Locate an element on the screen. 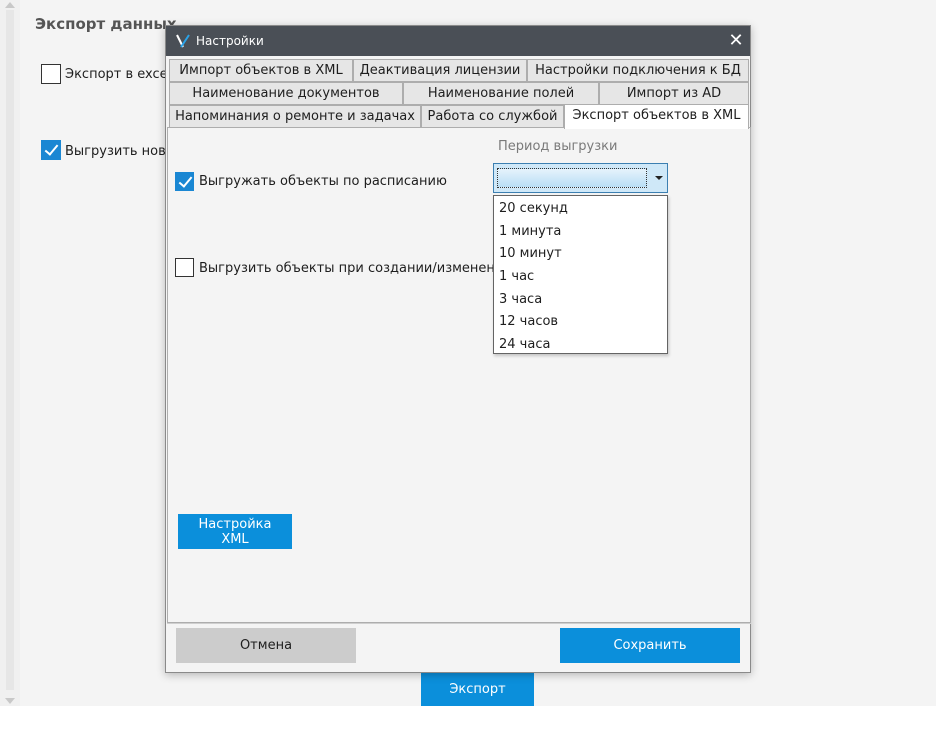  tab-field-names: Наименование полей is located at coordinates (501, 93).